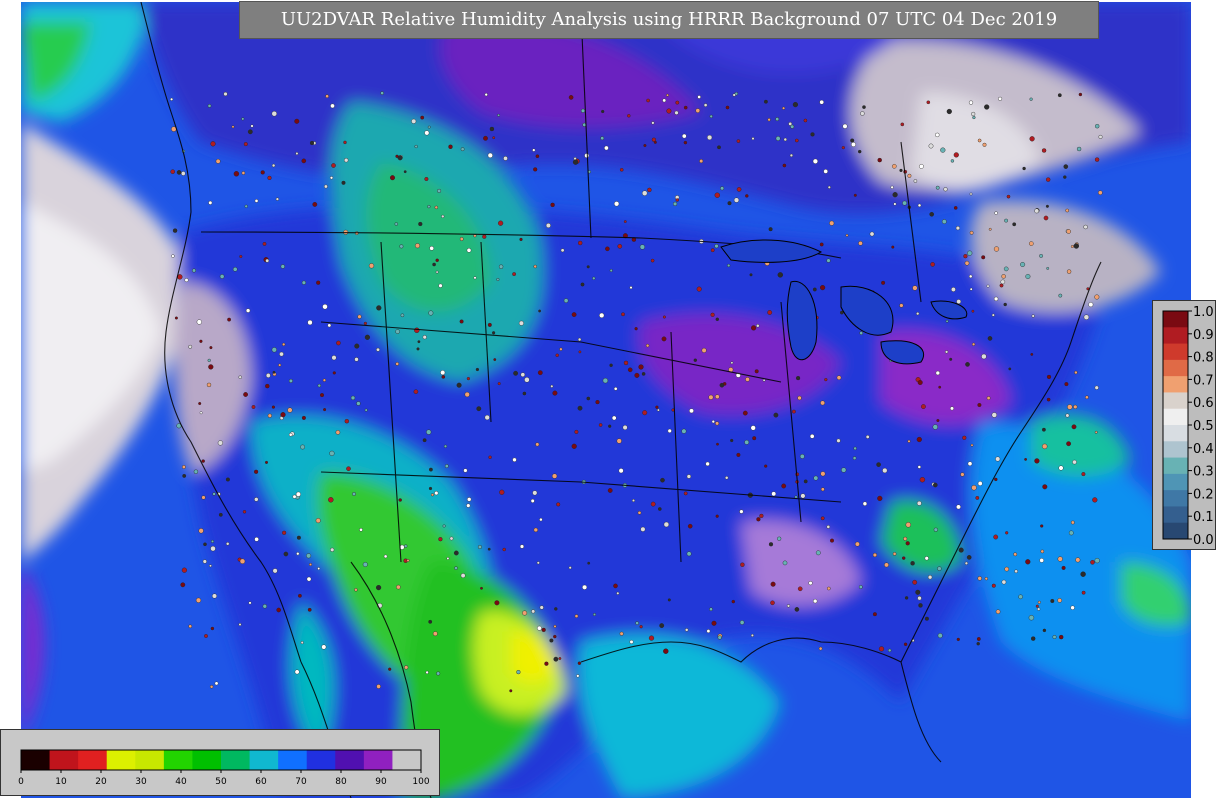 This screenshot has height=800, width=1216. Describe the element at coordinates (61, 782) in the screenshot. I see `humidity-legend-tick-label: 10` at that location.